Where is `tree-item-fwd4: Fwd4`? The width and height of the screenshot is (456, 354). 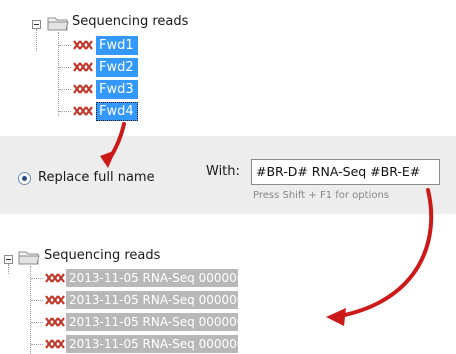 tree-item-fwd4: Fwd4 is located at coordinates (117, 111).